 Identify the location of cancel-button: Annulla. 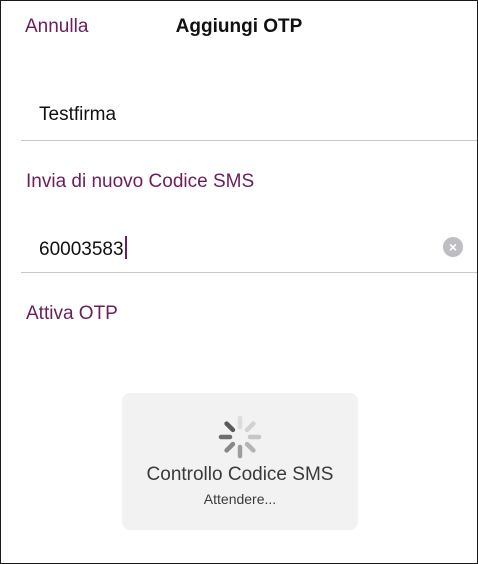
(56, 27).